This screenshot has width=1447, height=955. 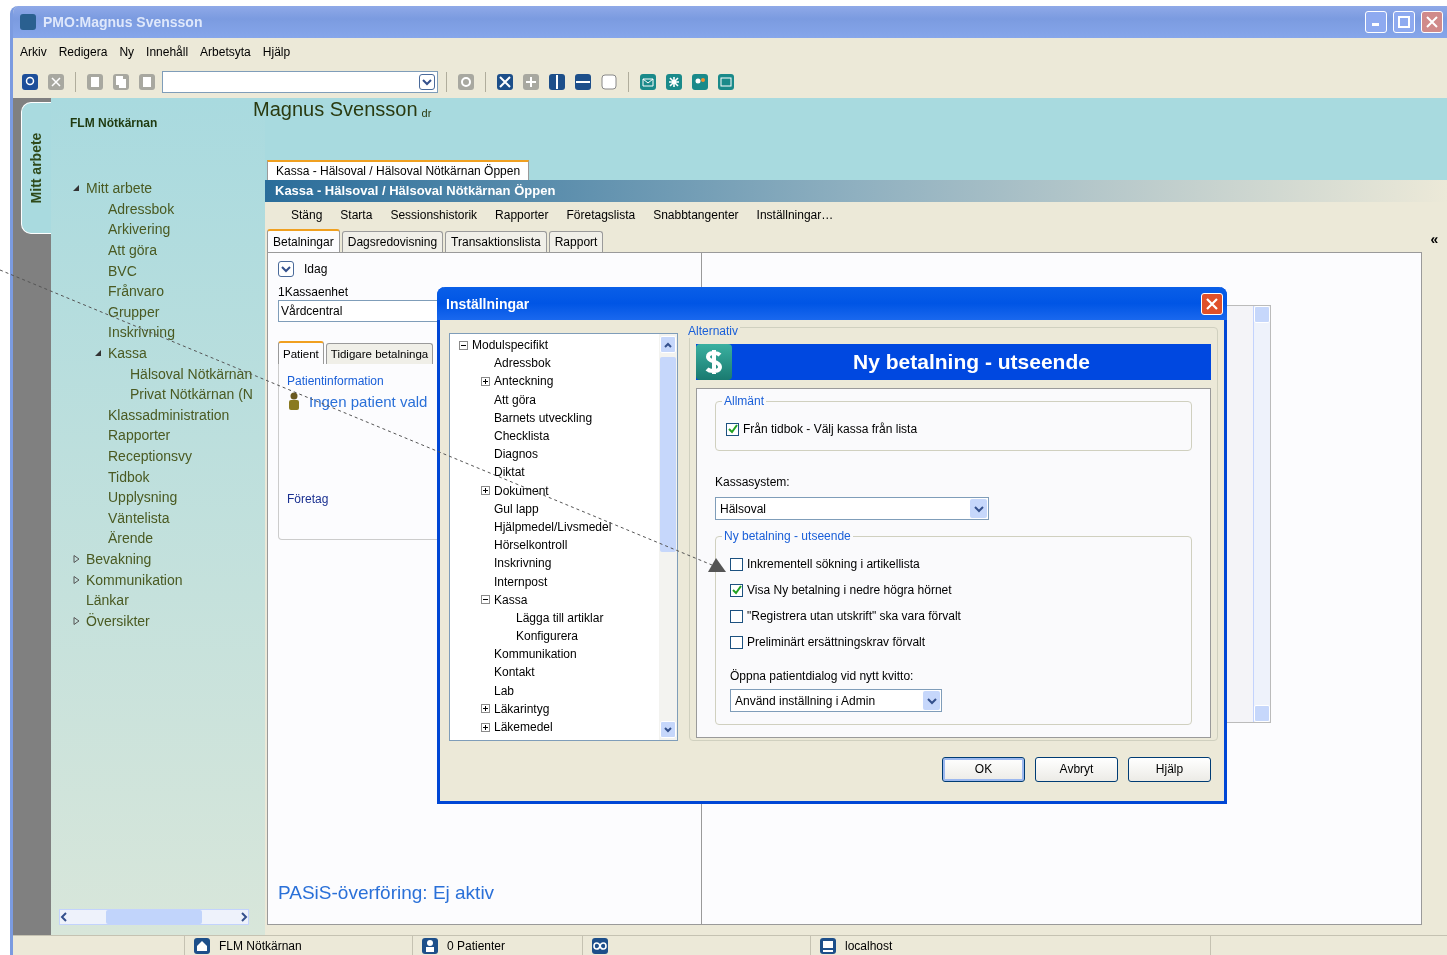 I want to click on document-tab: Kassa - Hälsoval / Hälsoval Nötkärnan Öppen, so click(x=398, y=170).